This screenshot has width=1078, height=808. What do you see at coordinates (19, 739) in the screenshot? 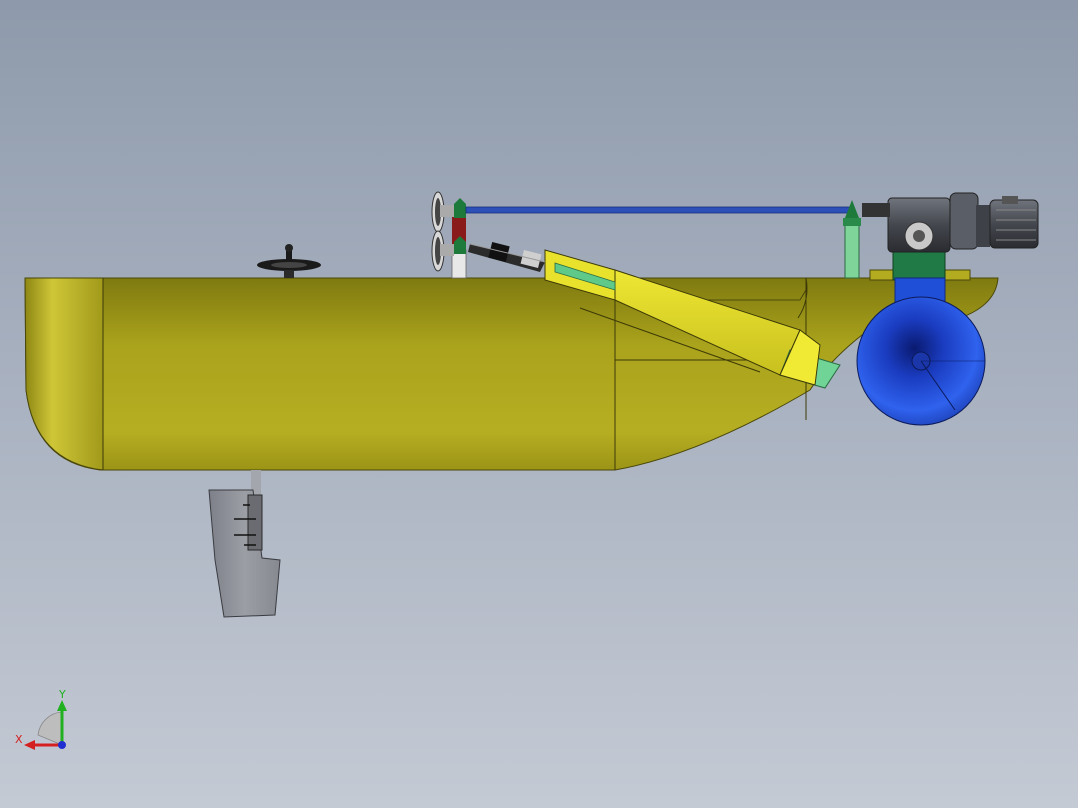
I see `x-axis-label: X` at bounding box center [19, 739].